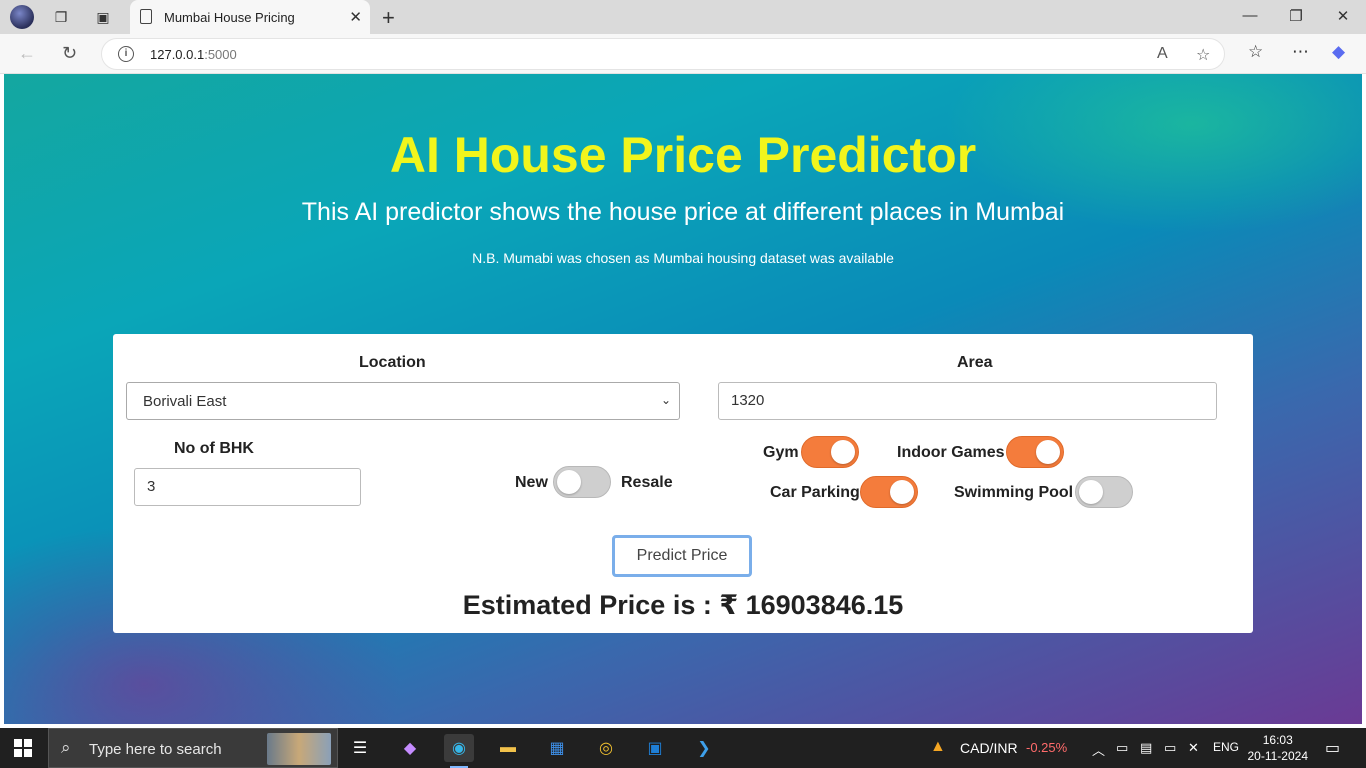 The image size is (1366, 768). What do you see at coordinates (975, 362) in the screenshot?
I see `area-label: Area` at bounding box center [975, 362].